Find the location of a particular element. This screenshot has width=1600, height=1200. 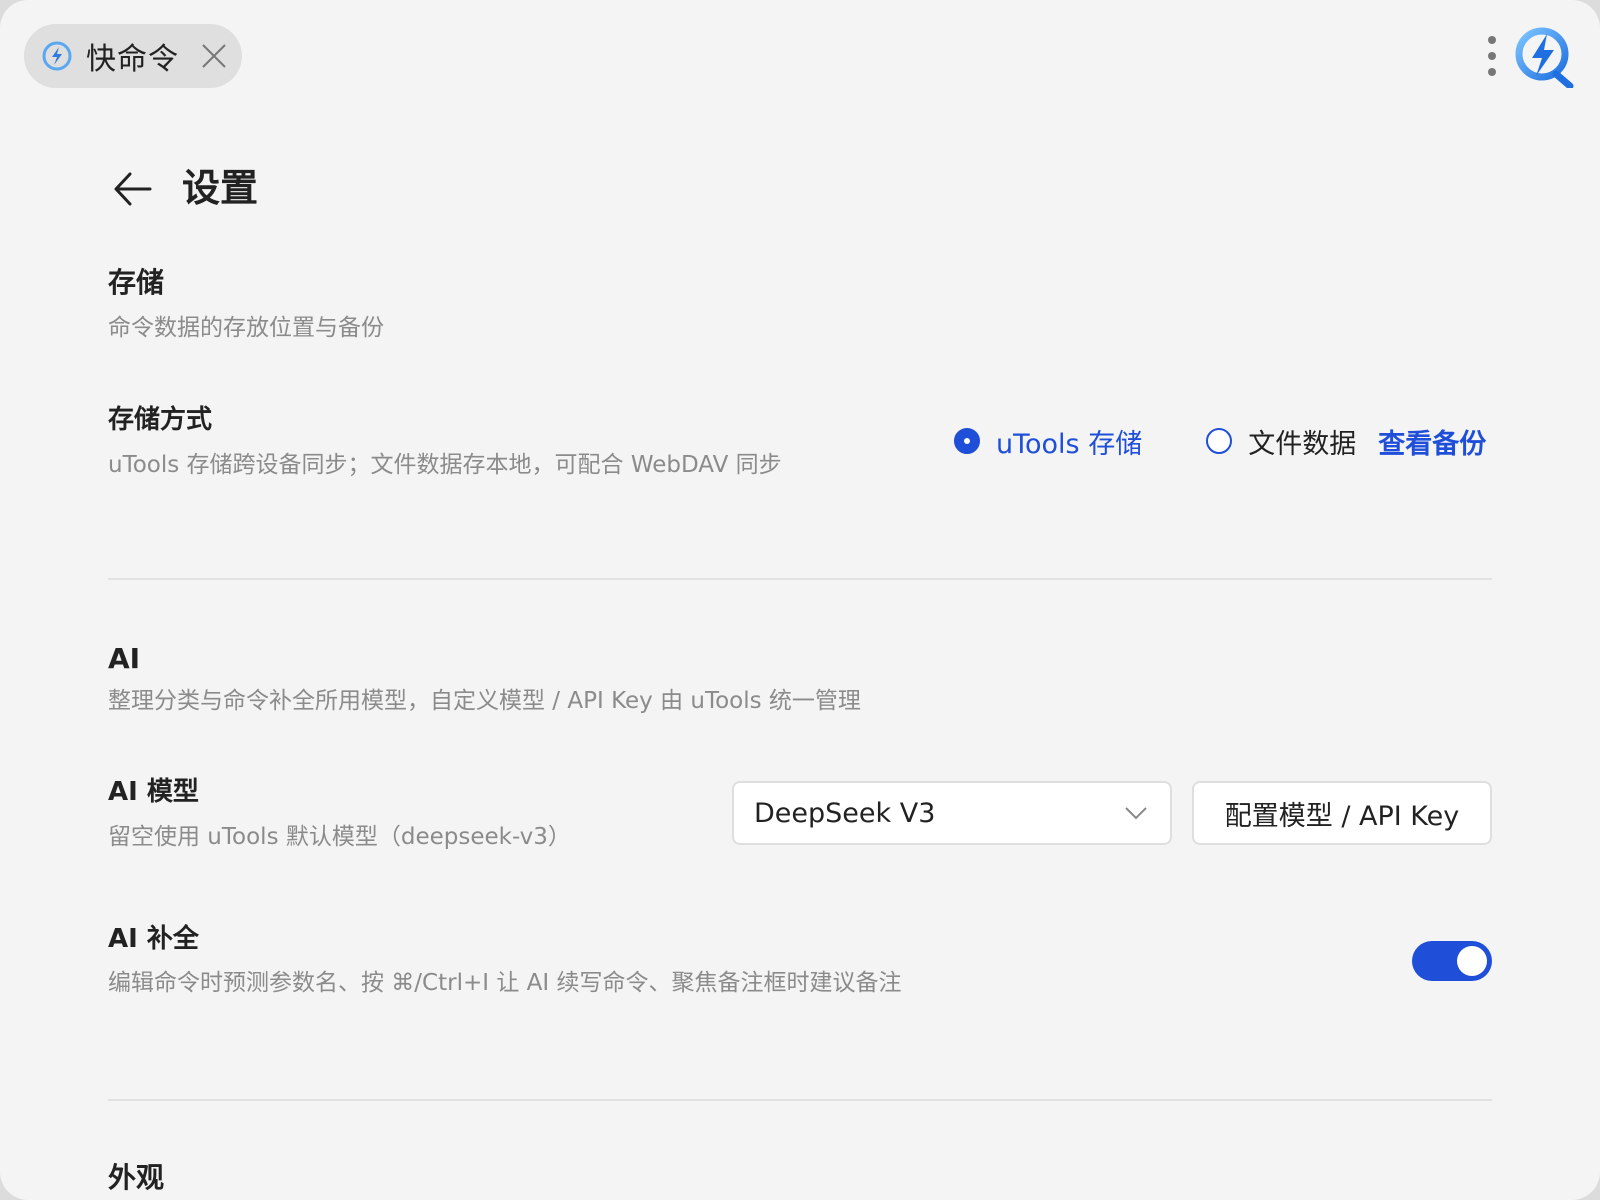

view-backup-link: 查看备份 is located at coordinates (1432, 441).